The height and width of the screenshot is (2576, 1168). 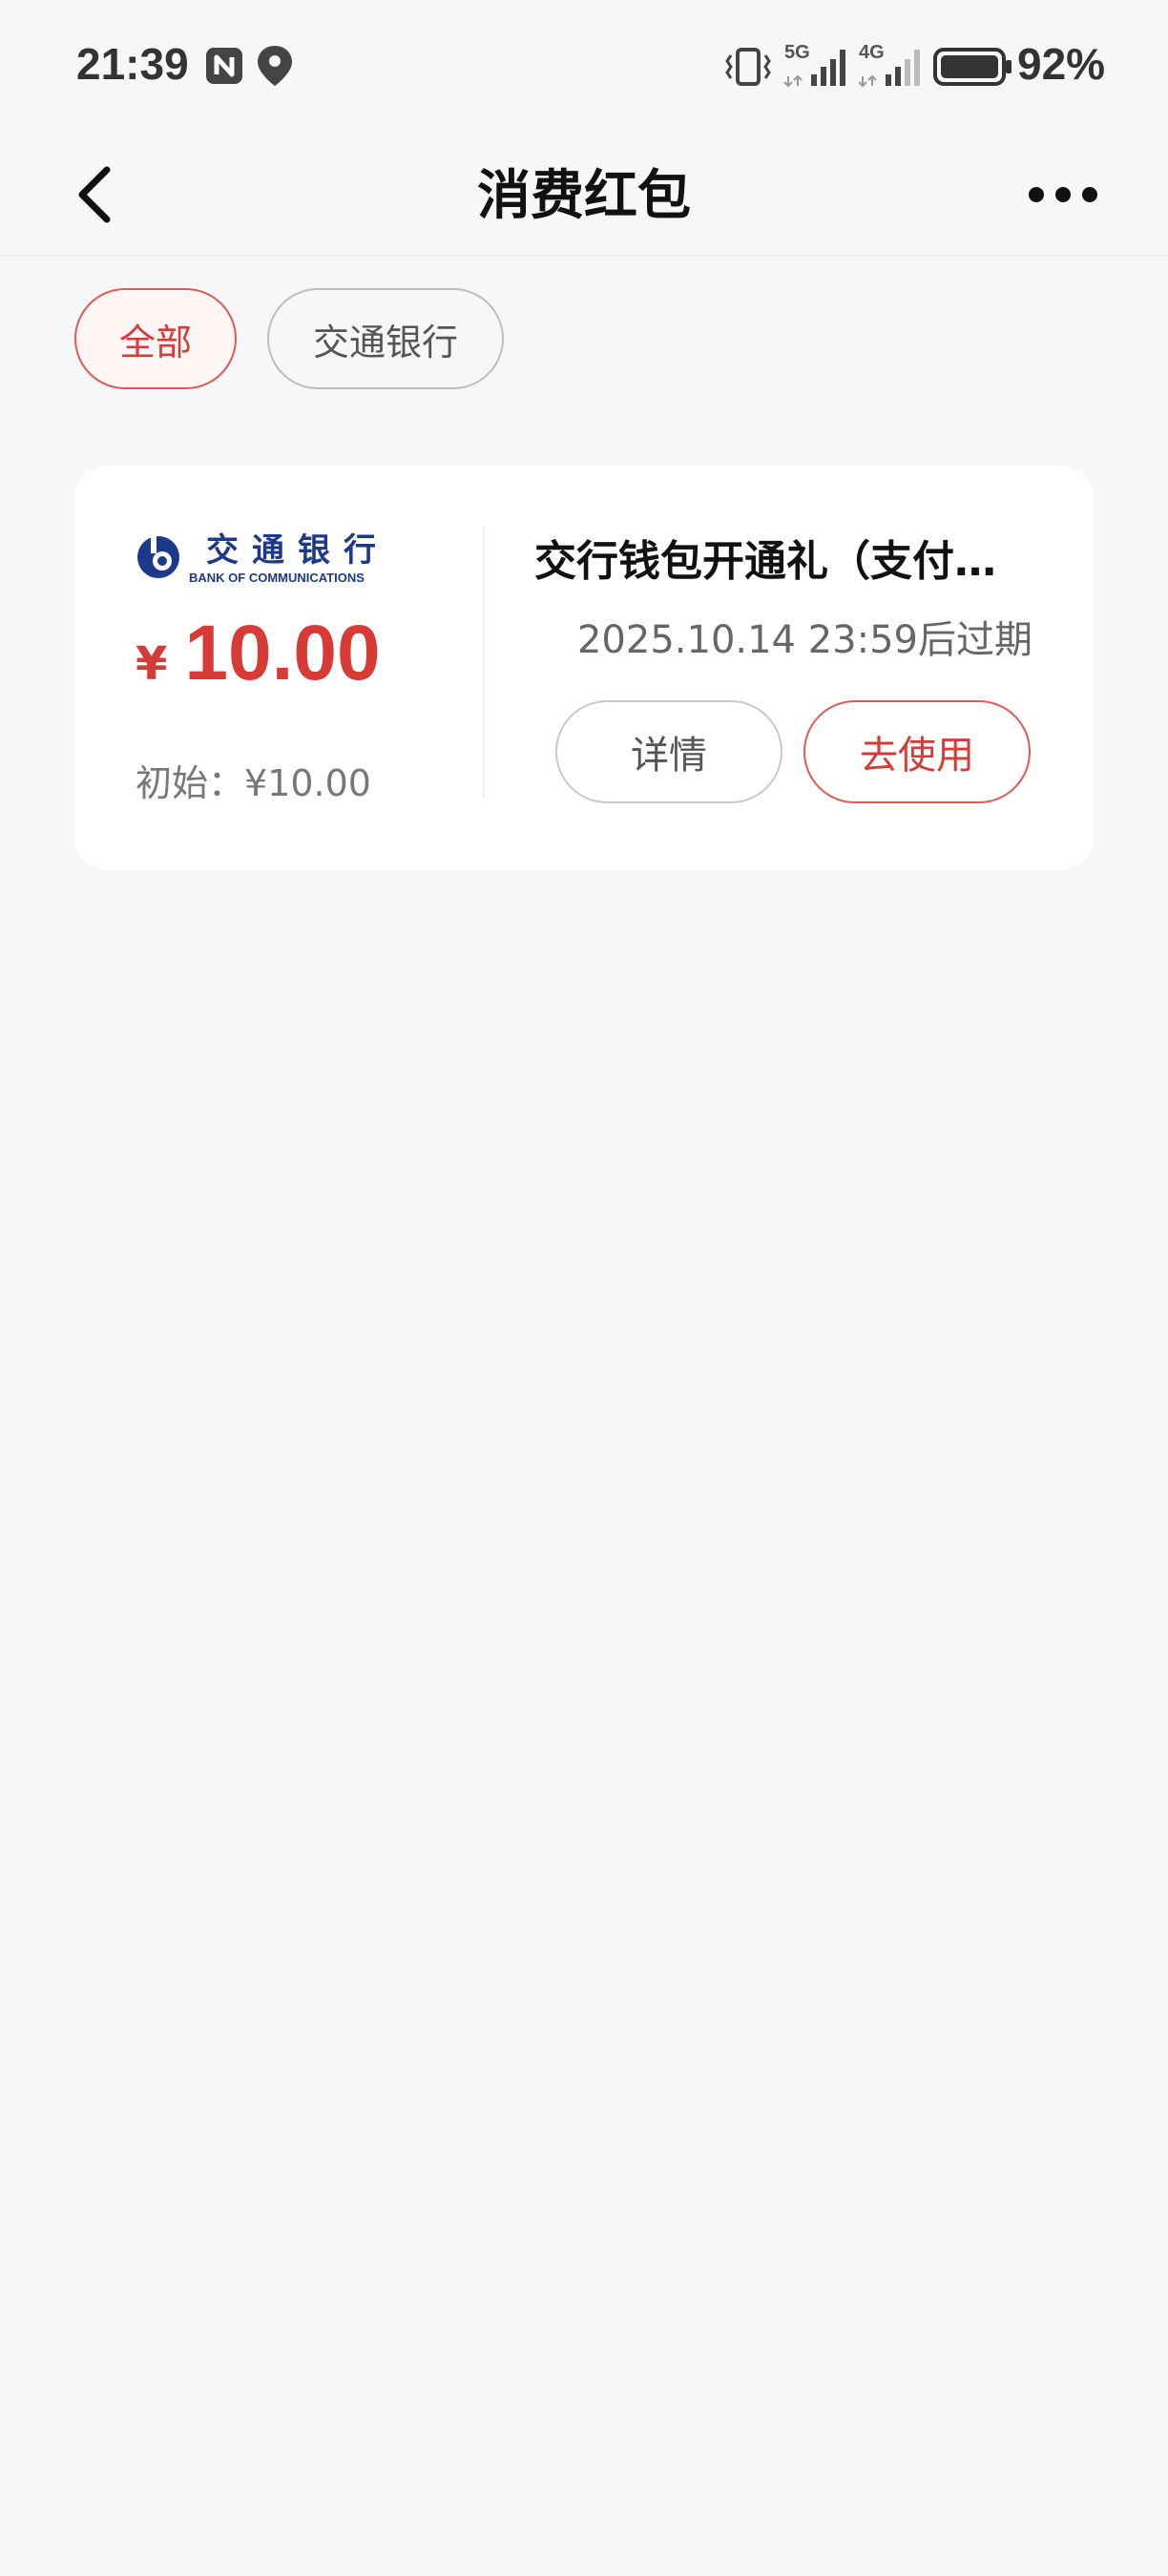 What do you see at coordinates (804, 640) in the screenshot?
I see `expire-date: 2025.10.14 23:59后过期` at bounding box center [804, 640].